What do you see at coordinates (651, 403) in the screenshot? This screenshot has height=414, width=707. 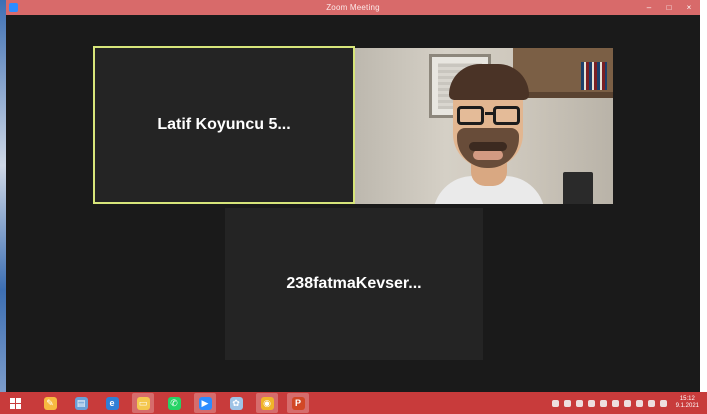 I see `flag-icon` at bounding box center [651, 403].